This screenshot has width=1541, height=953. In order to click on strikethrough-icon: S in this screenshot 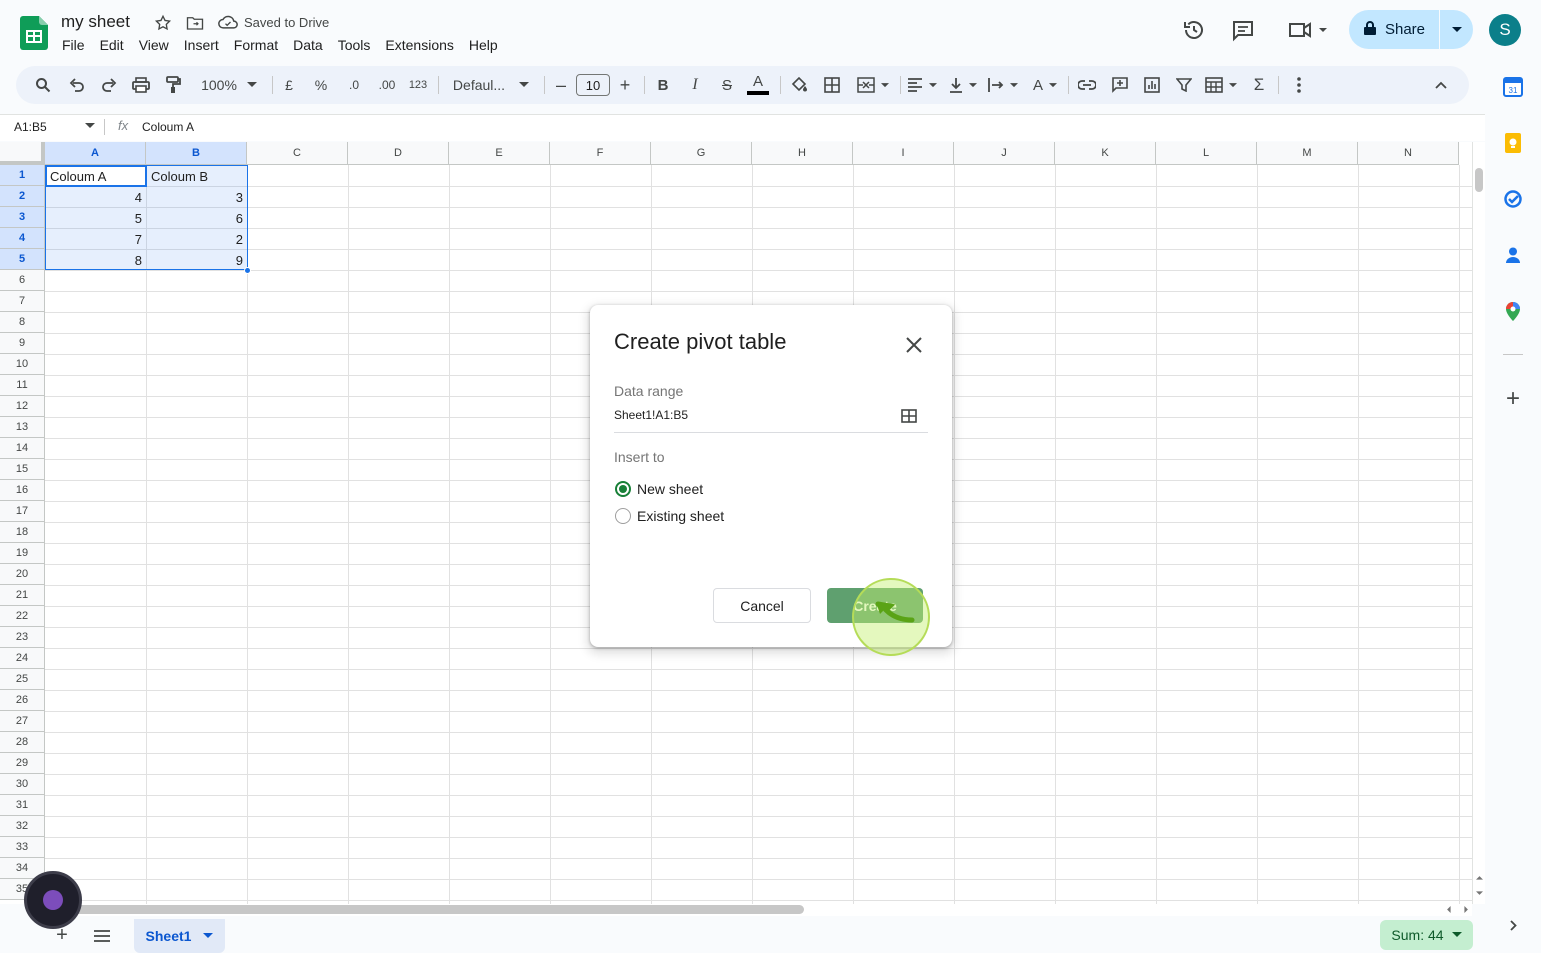, I will do `click(727, 85)`.